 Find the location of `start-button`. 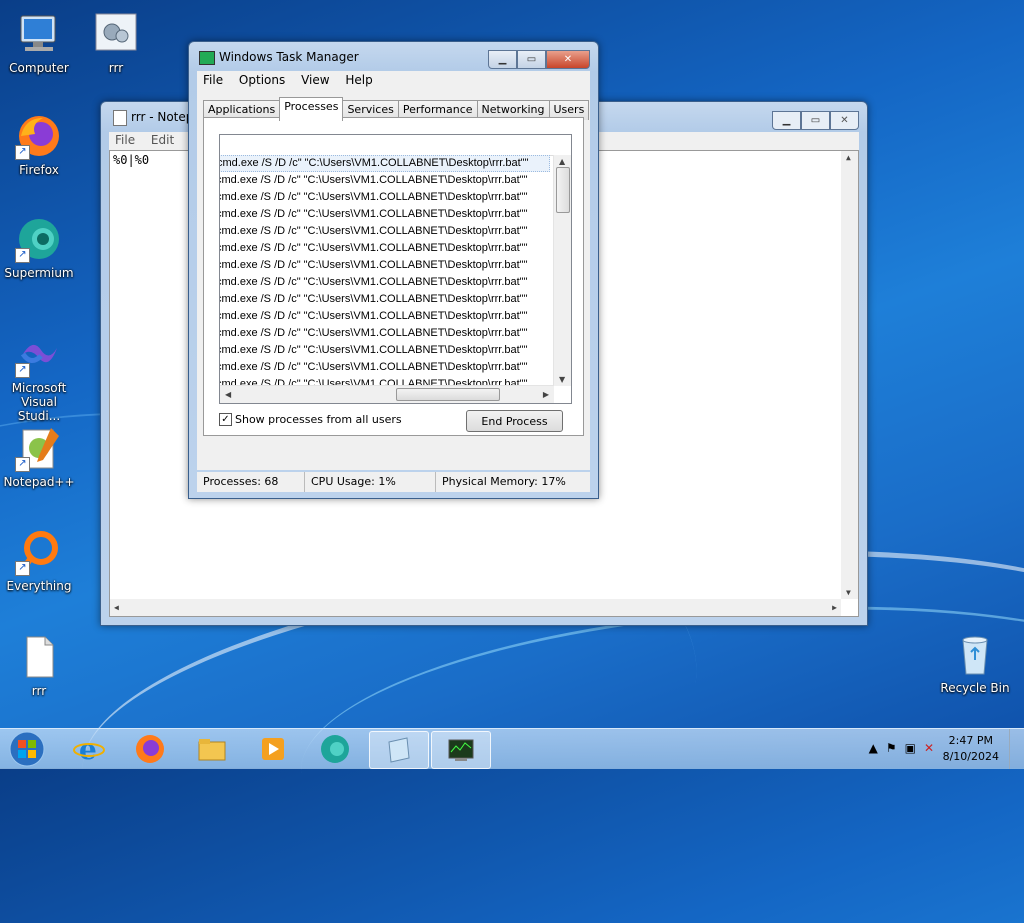

start-button is located at coordinates (27, 749).